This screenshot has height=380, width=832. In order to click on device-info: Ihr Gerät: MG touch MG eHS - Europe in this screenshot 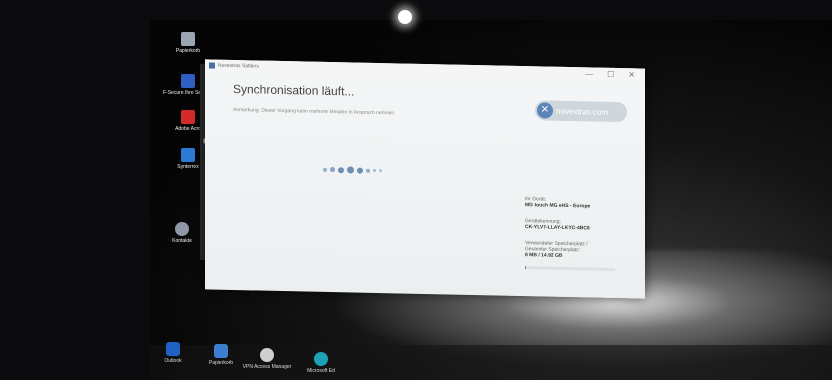, I will do `click(557, 202)`.